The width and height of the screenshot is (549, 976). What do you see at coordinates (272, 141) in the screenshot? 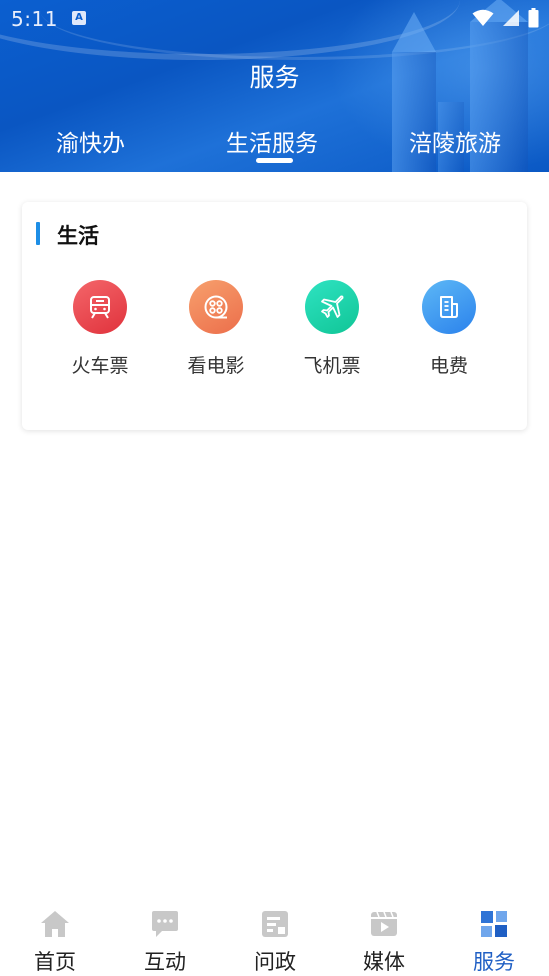
I see `tab-life-services: 生活服务` at bounding box center [272, 141].